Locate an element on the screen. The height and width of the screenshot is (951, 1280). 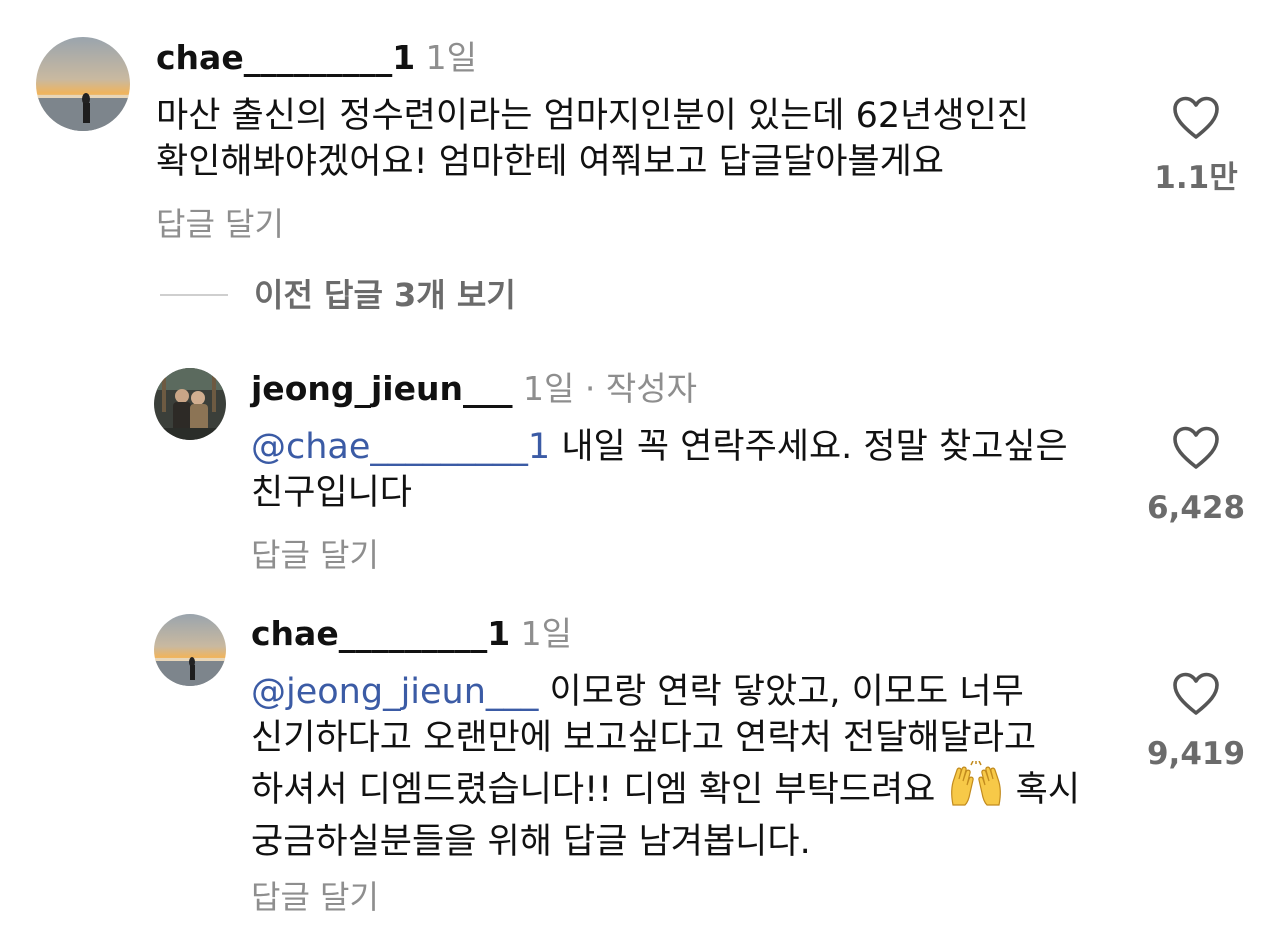
like-count: 6,428 is located at coordinates (1196, 508).